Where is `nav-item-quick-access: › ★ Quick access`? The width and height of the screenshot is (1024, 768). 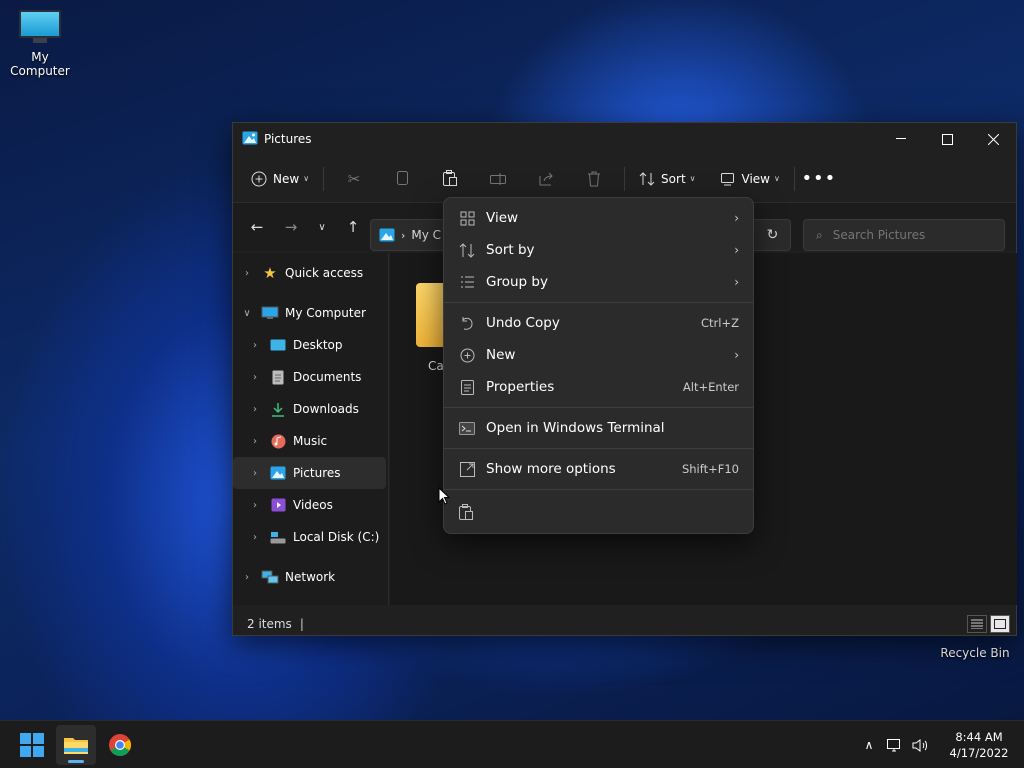 nav-item-quick-access: › ★ Quick access is located at coordinates (310, 273).